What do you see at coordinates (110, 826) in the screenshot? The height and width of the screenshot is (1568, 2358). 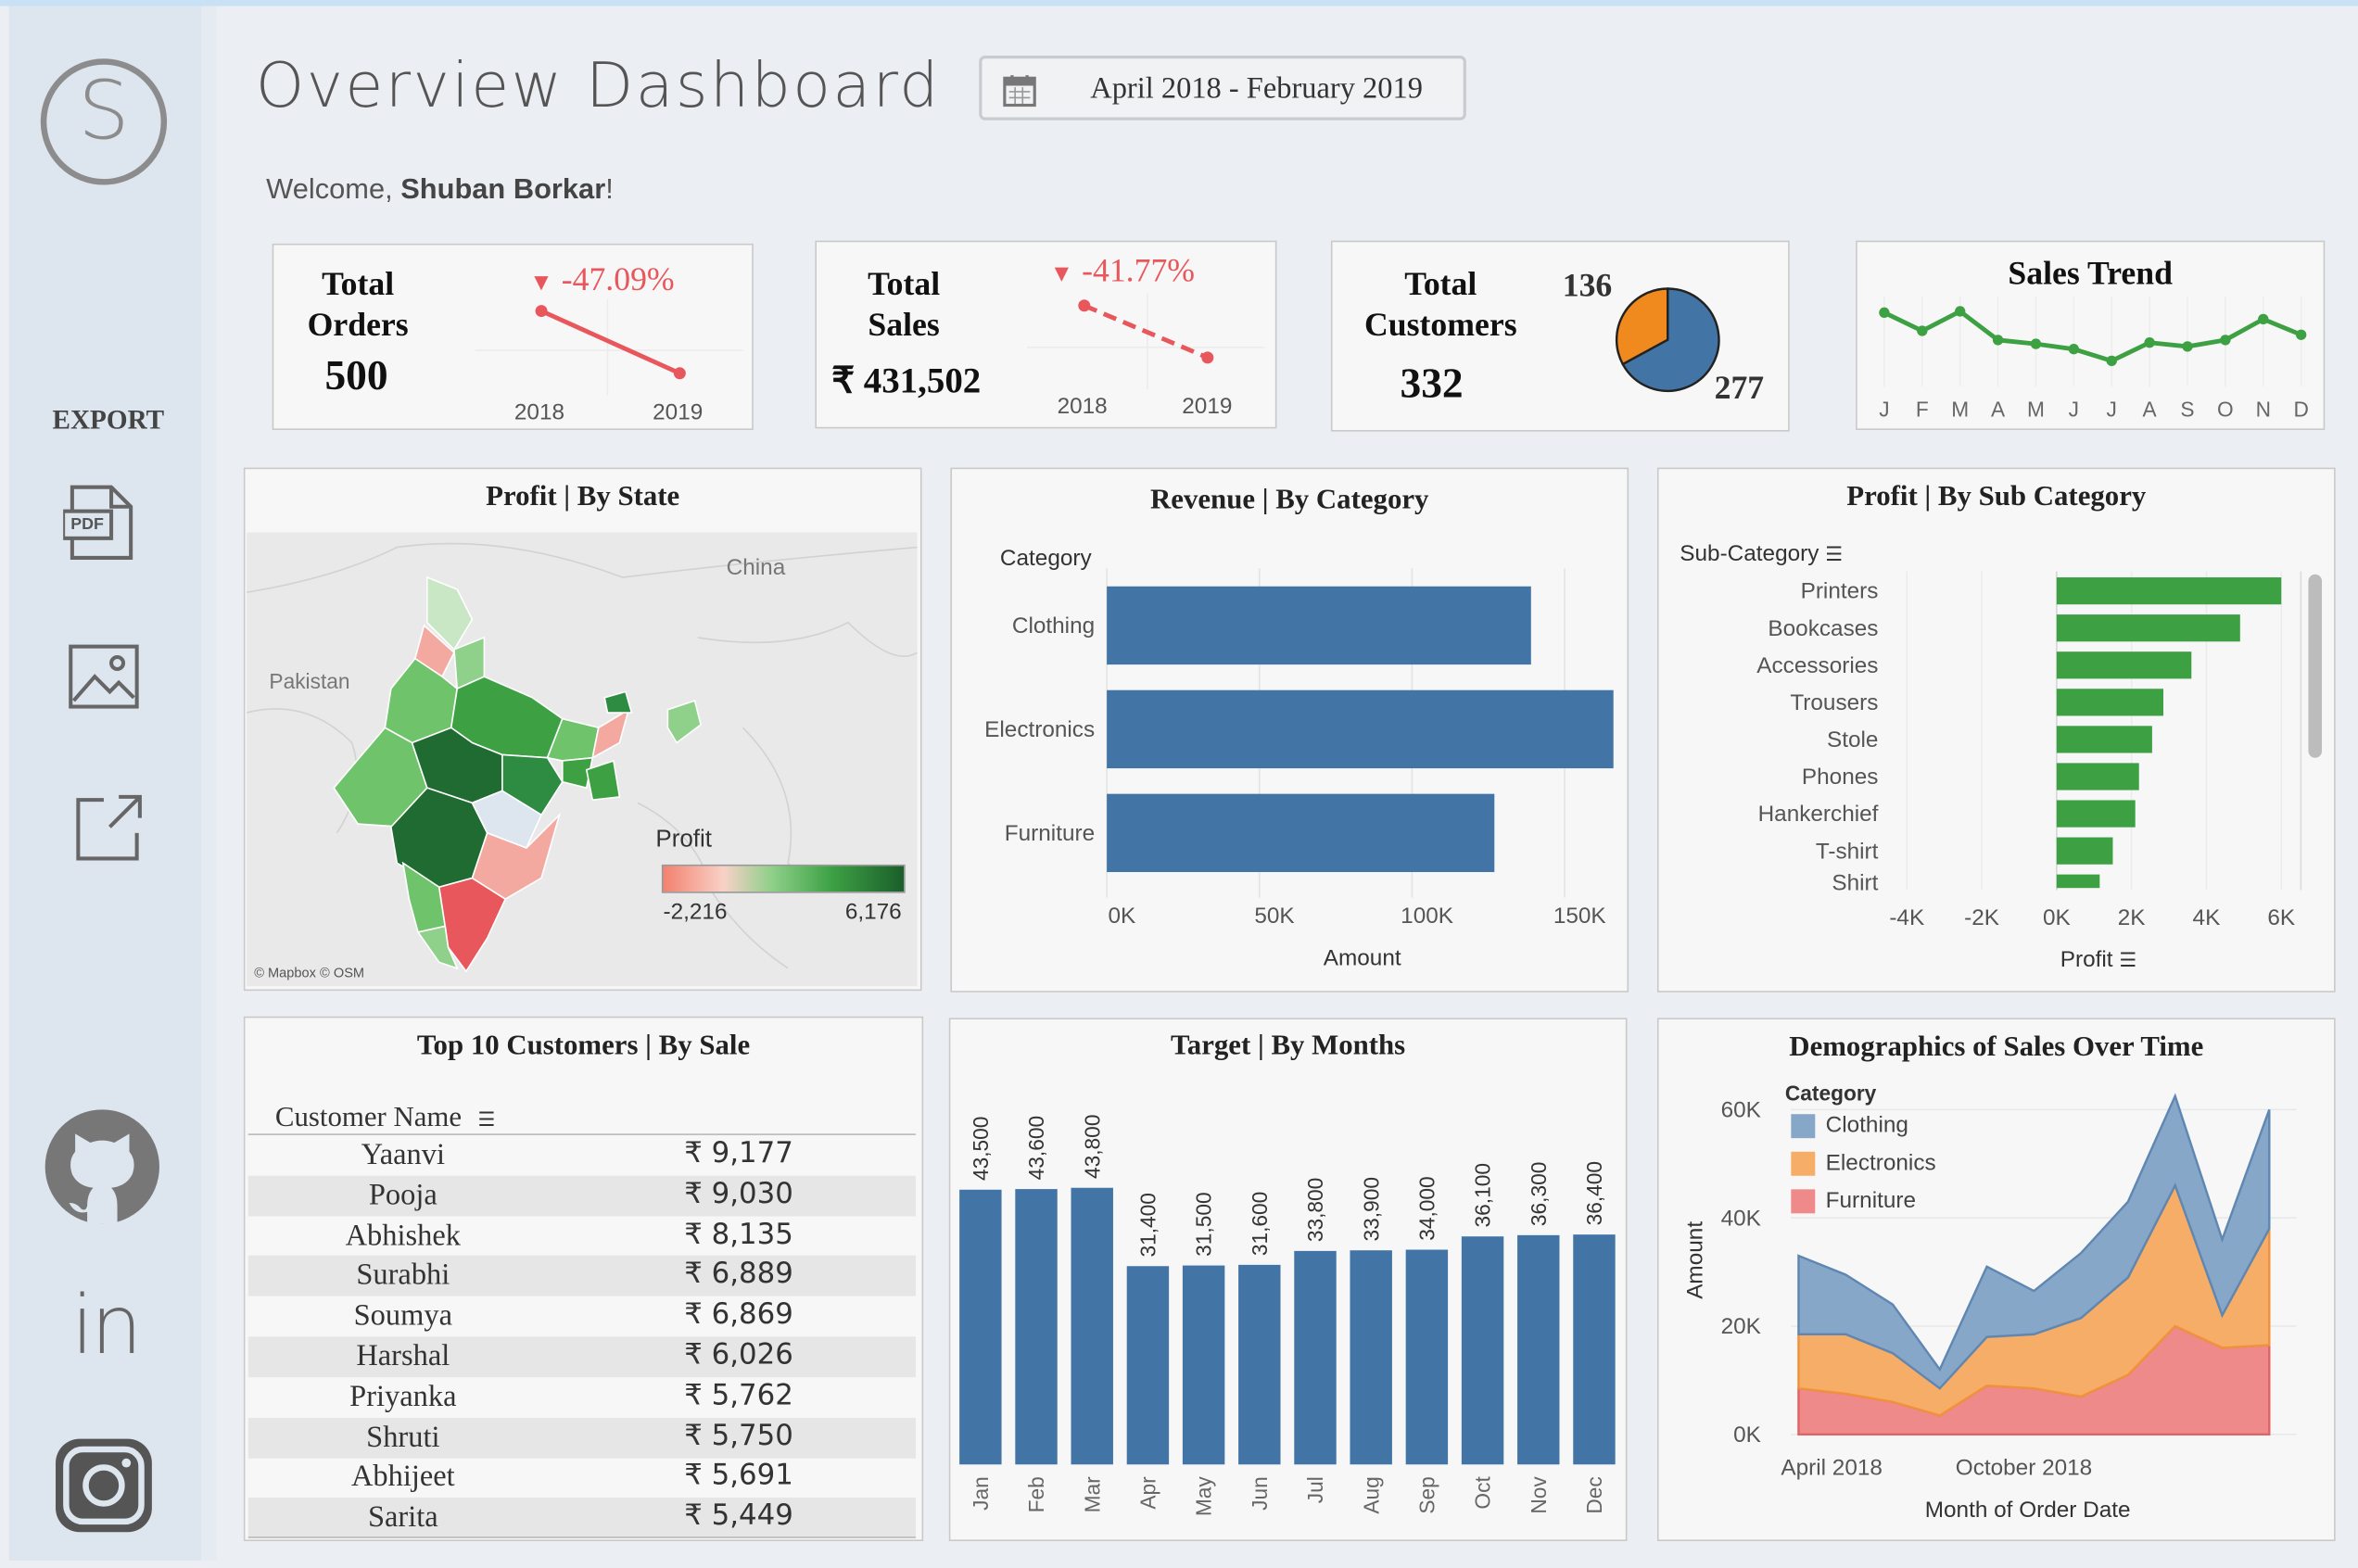 I see `share-icon` at bounding box center [110, 826].